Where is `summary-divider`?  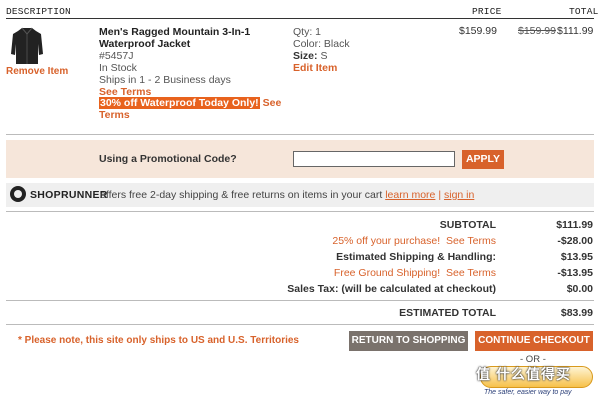 summary-divider is located at coordinates (300, 300).